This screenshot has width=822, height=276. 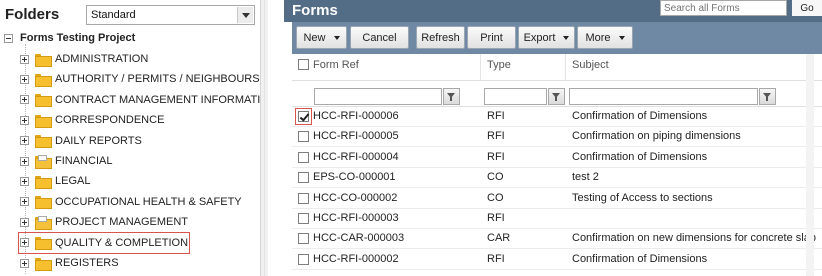 I want to click on subject-filter-input, so click(x=663, y=96).